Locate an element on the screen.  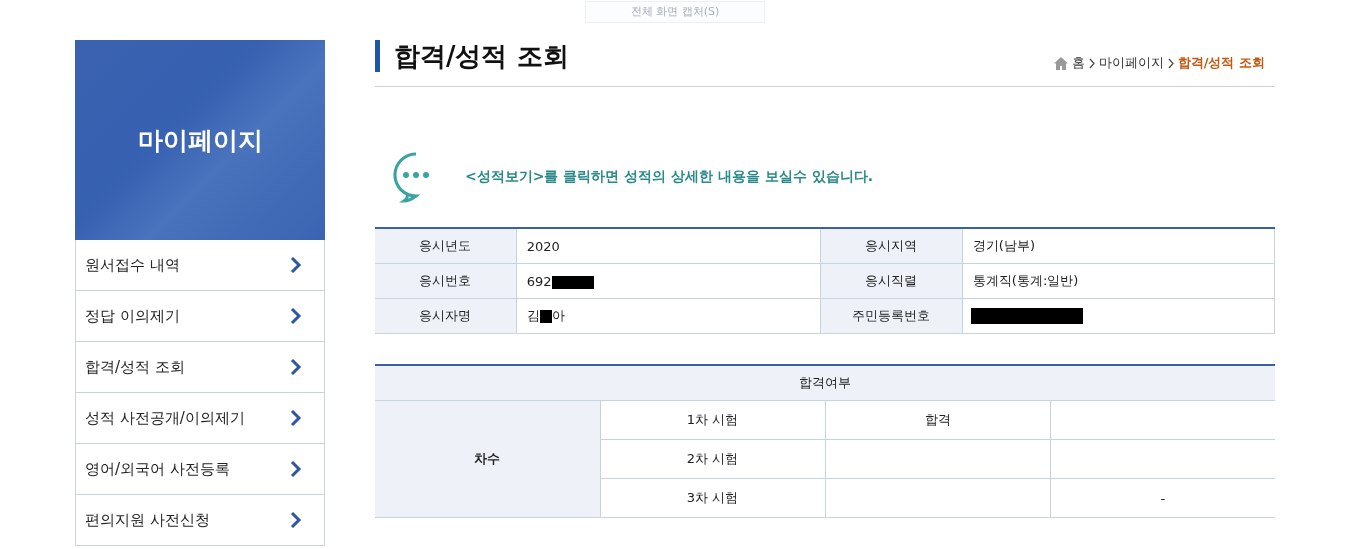
sidebar-item: 원서접수 내역 is located at coordinates (200, 265).